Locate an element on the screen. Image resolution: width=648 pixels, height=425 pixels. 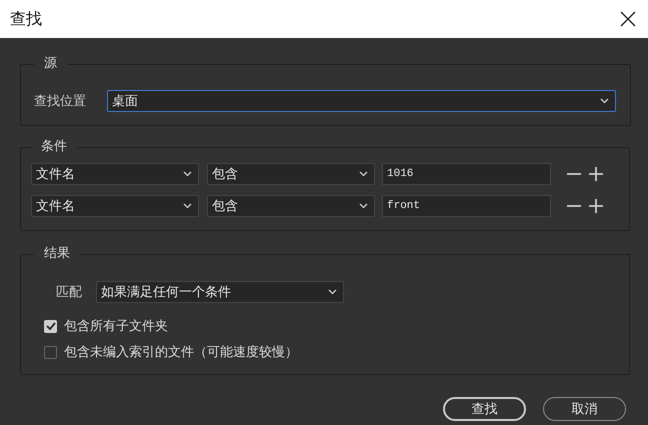
checkbox is located at coordinates (50, 352).